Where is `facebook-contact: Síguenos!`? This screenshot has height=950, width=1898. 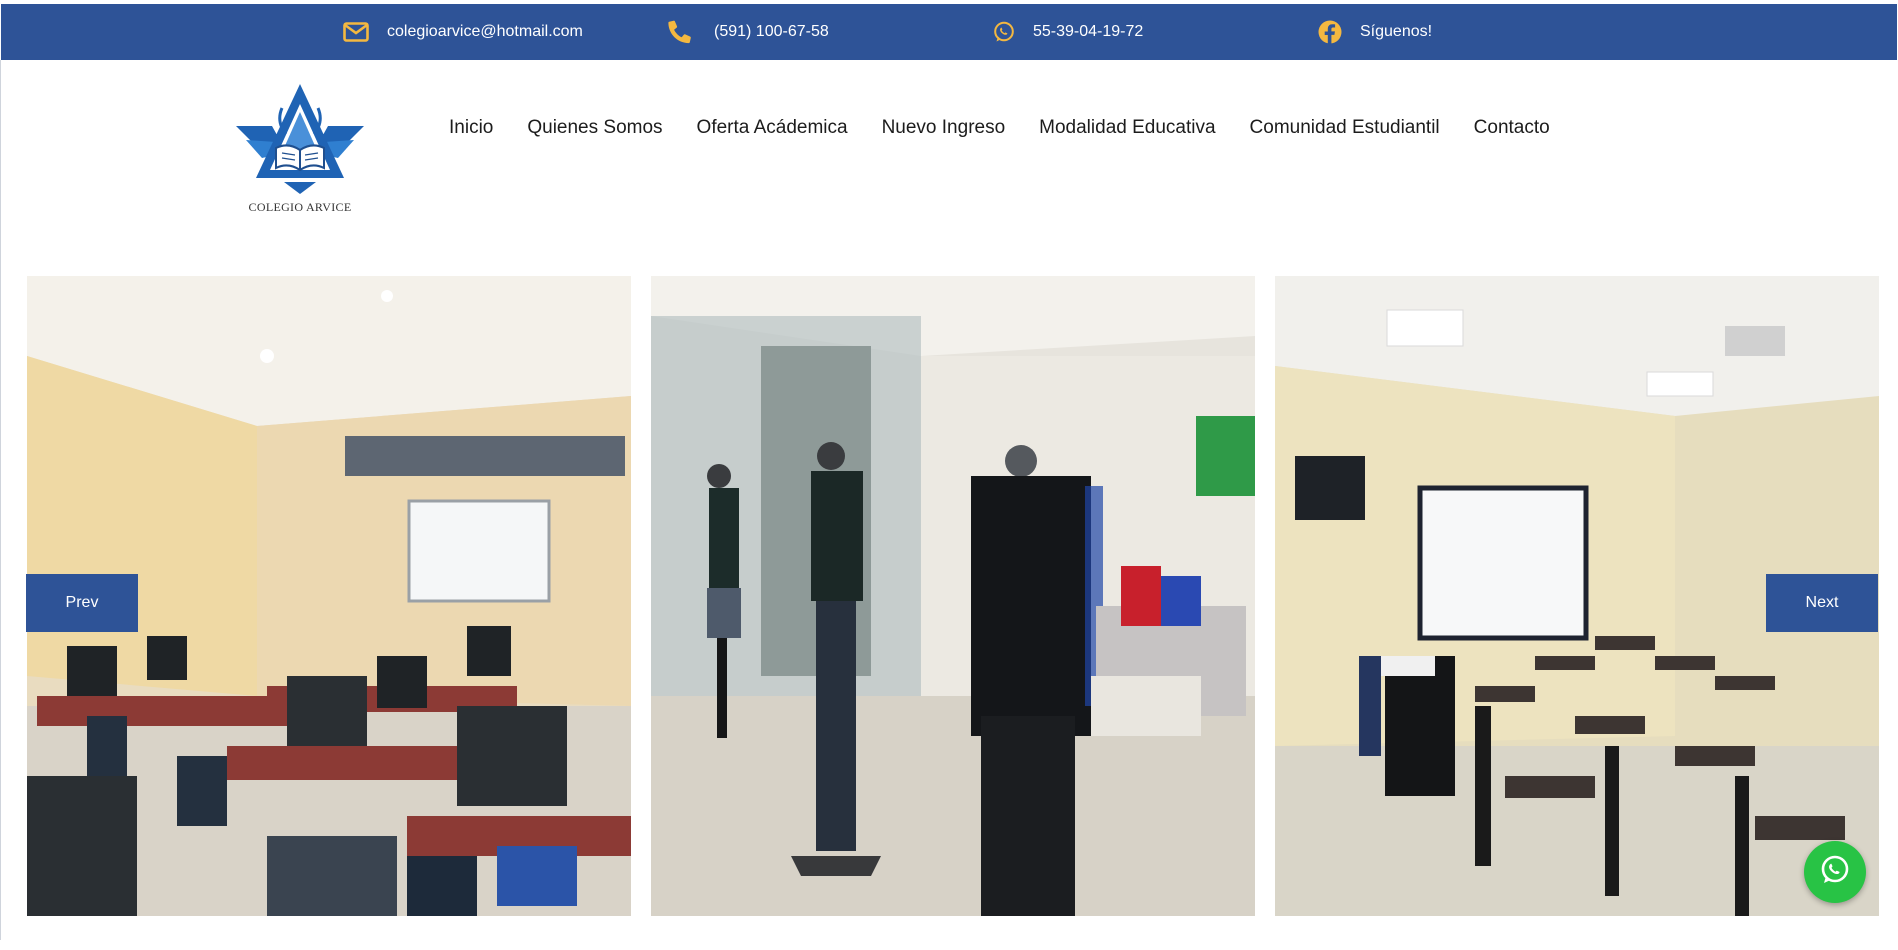
facebook-contact: Síguenos! is located at coordinates (1375, 32).